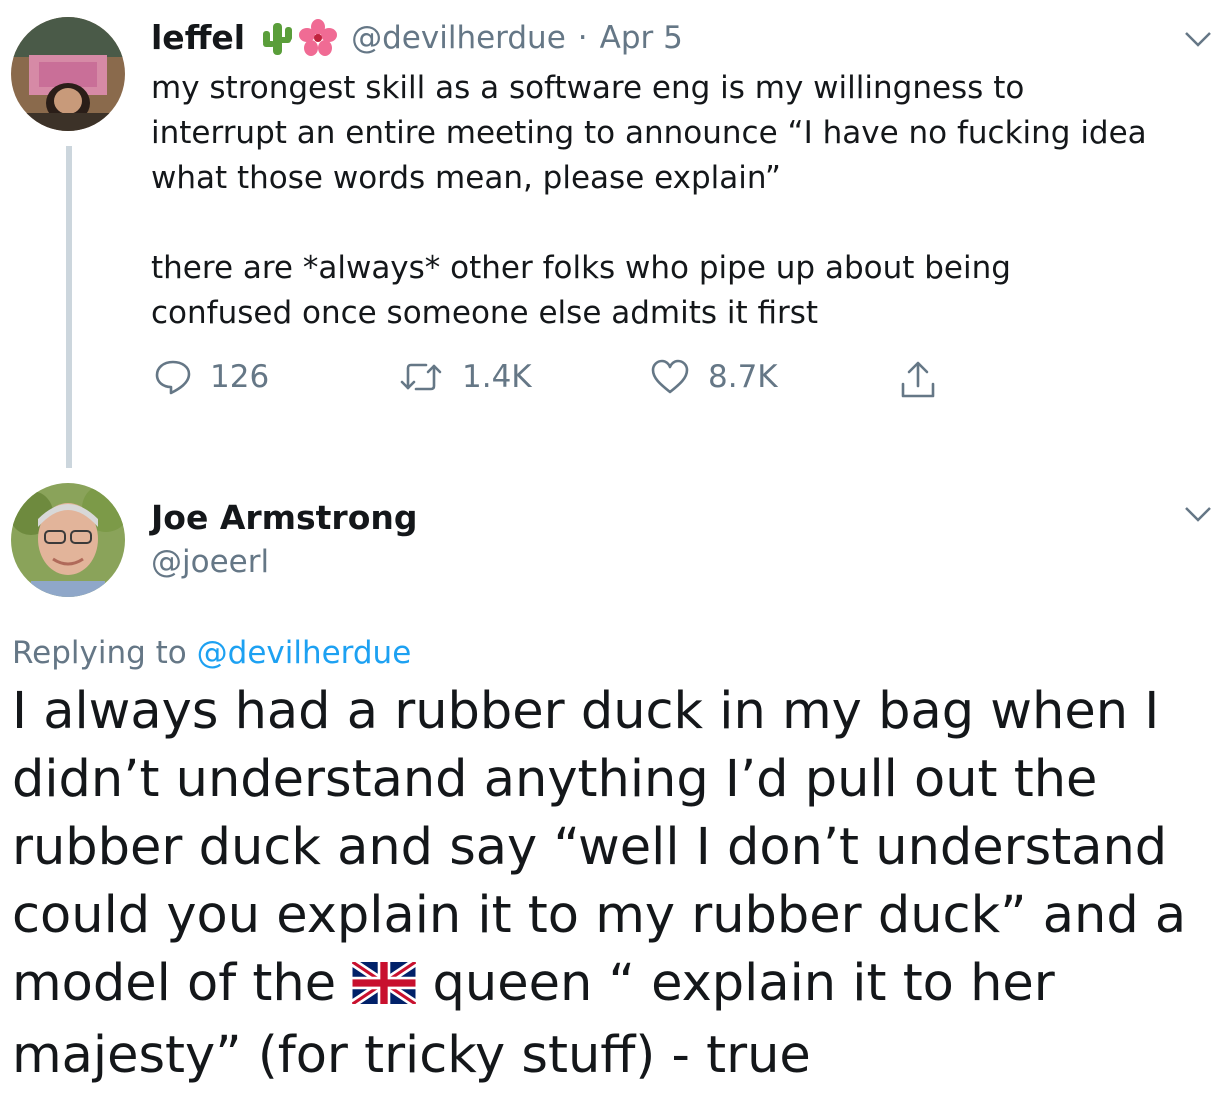 Image resolution: width=1229 pixels, height=1111 pixels. I want to click on replying-to: Replying to @devilherdue, so click(211, 653).